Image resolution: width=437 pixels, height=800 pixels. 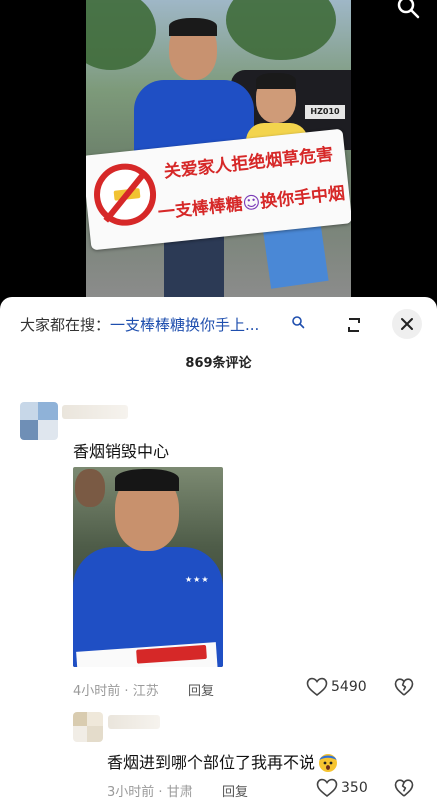 What do you see at coordinates (248, 163) in the screenshot?
I see `sign-line-1: 关爱家人拒绝烟草危害` at bounding box center [248, 163].